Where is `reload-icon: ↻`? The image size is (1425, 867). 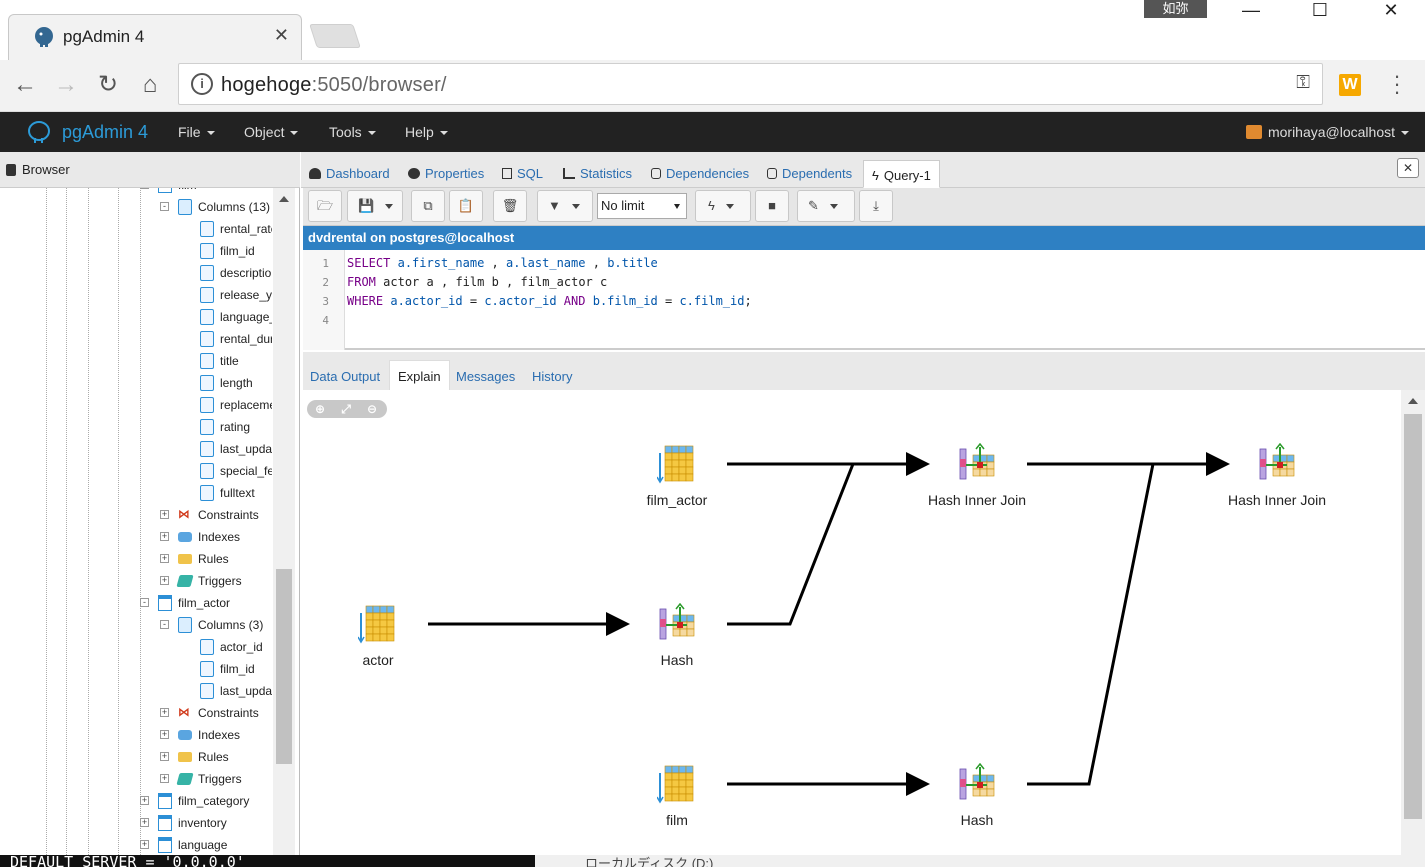
reload-icon: ↻ is located at coordinates (108, 85).